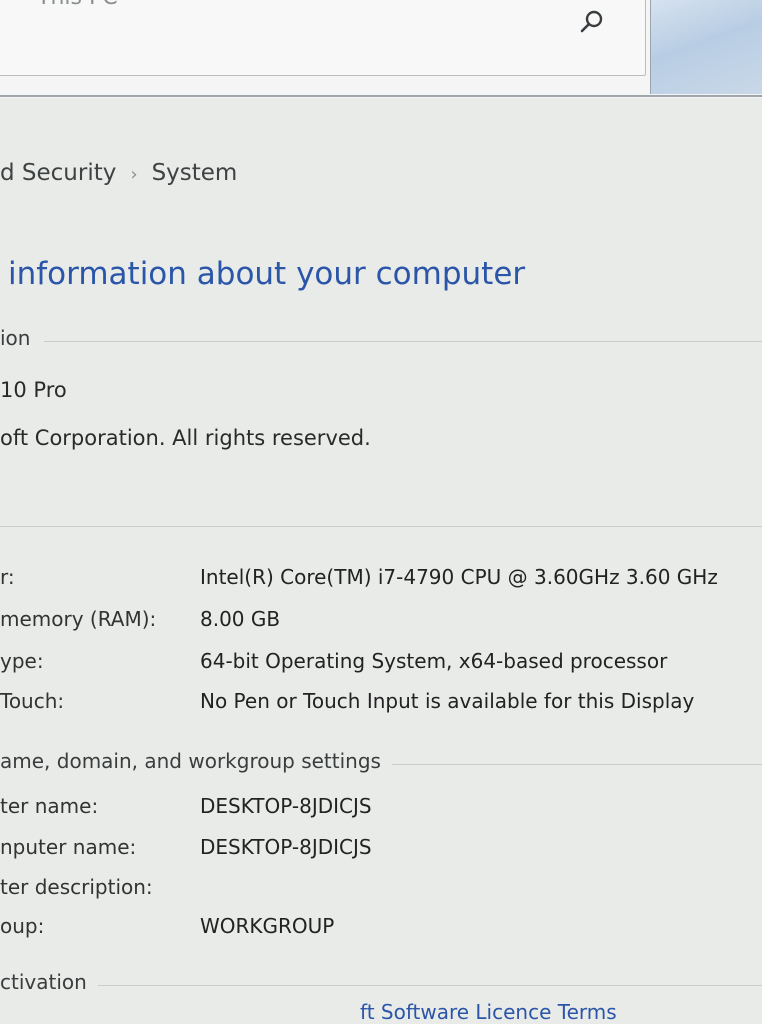  Describe the element at coordinates (78, 619) in the screenshot. I see `ram-label: memory (RAM):` at that location.